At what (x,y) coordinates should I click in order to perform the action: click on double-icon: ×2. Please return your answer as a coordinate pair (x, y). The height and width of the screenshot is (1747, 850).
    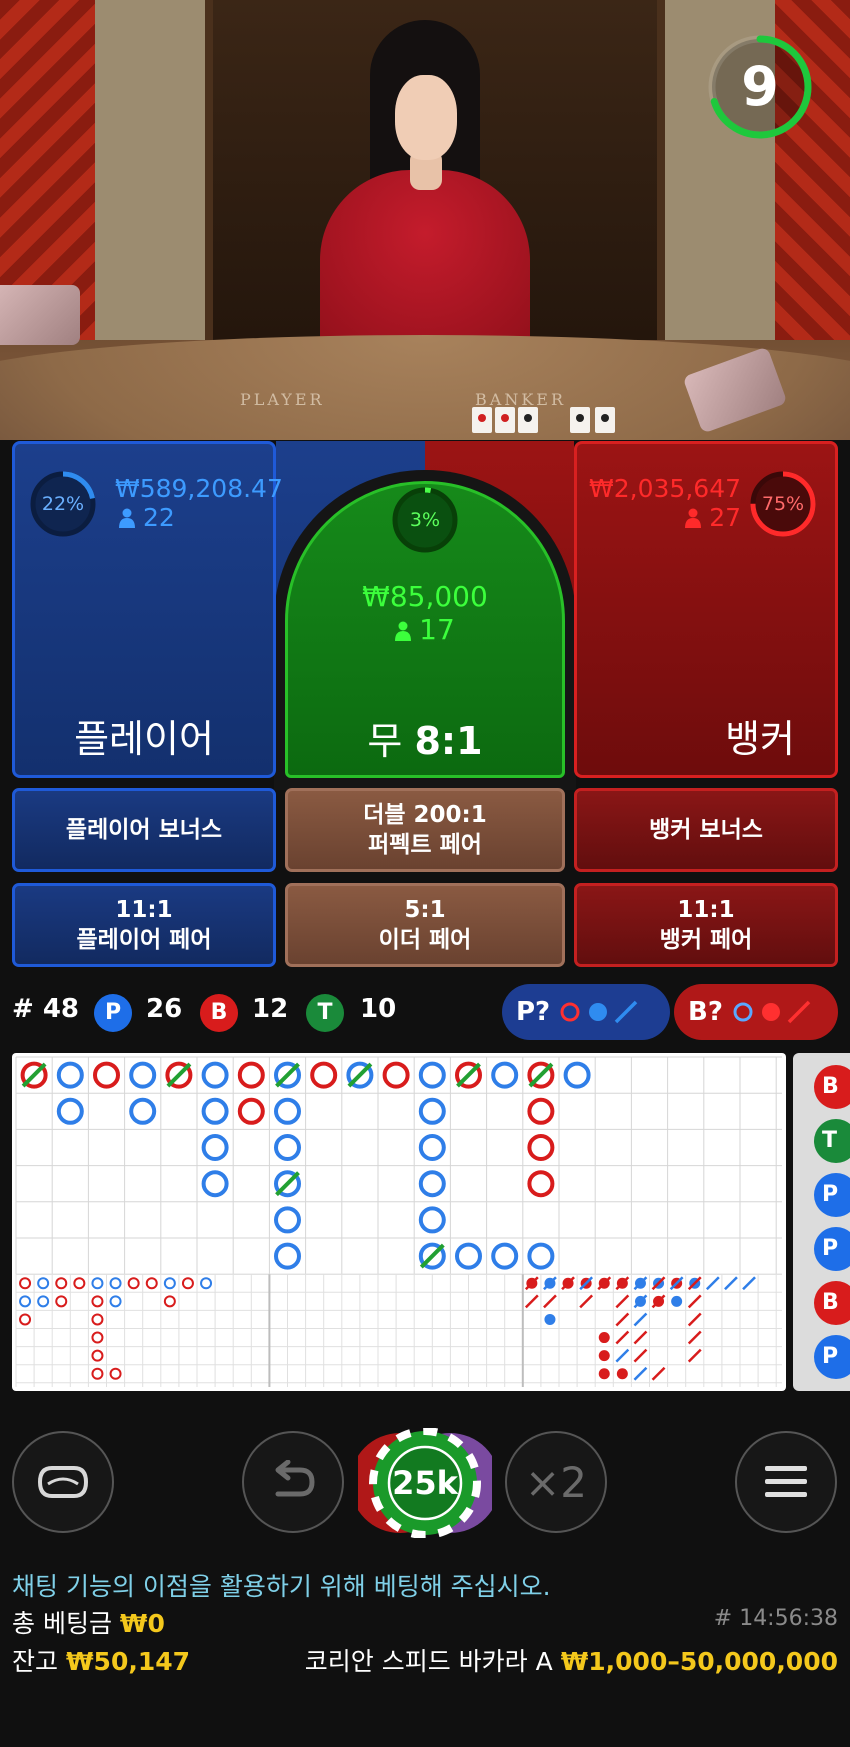
    Looking at the image, I should click on (556, 1482).